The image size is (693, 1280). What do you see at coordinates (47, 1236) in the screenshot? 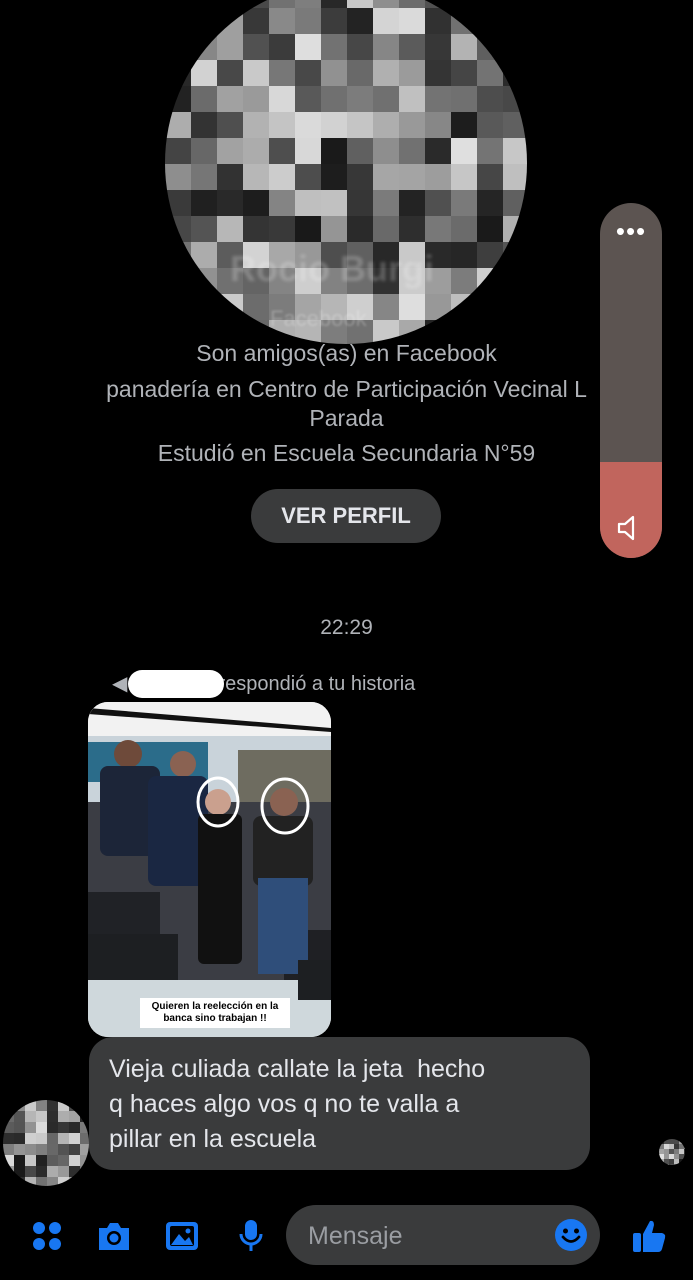
I see `menu-grid-icon` at bounding box center [47, 1236].